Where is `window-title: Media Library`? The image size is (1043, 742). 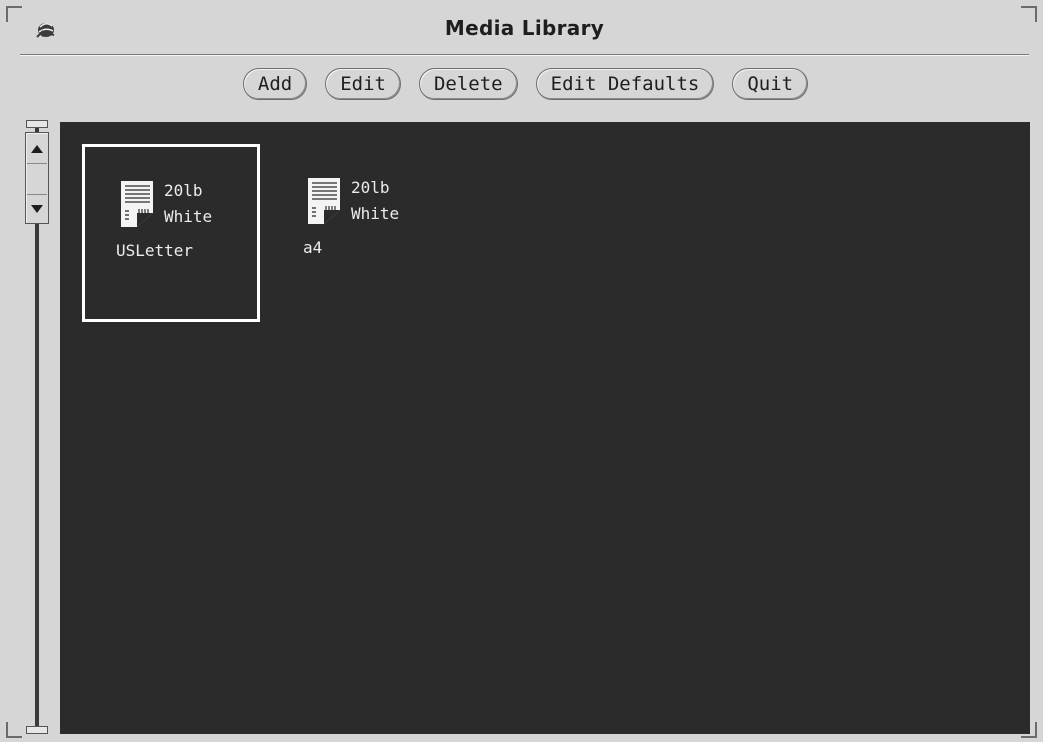
window-title: Media Library is located at coordinates (524, 28).